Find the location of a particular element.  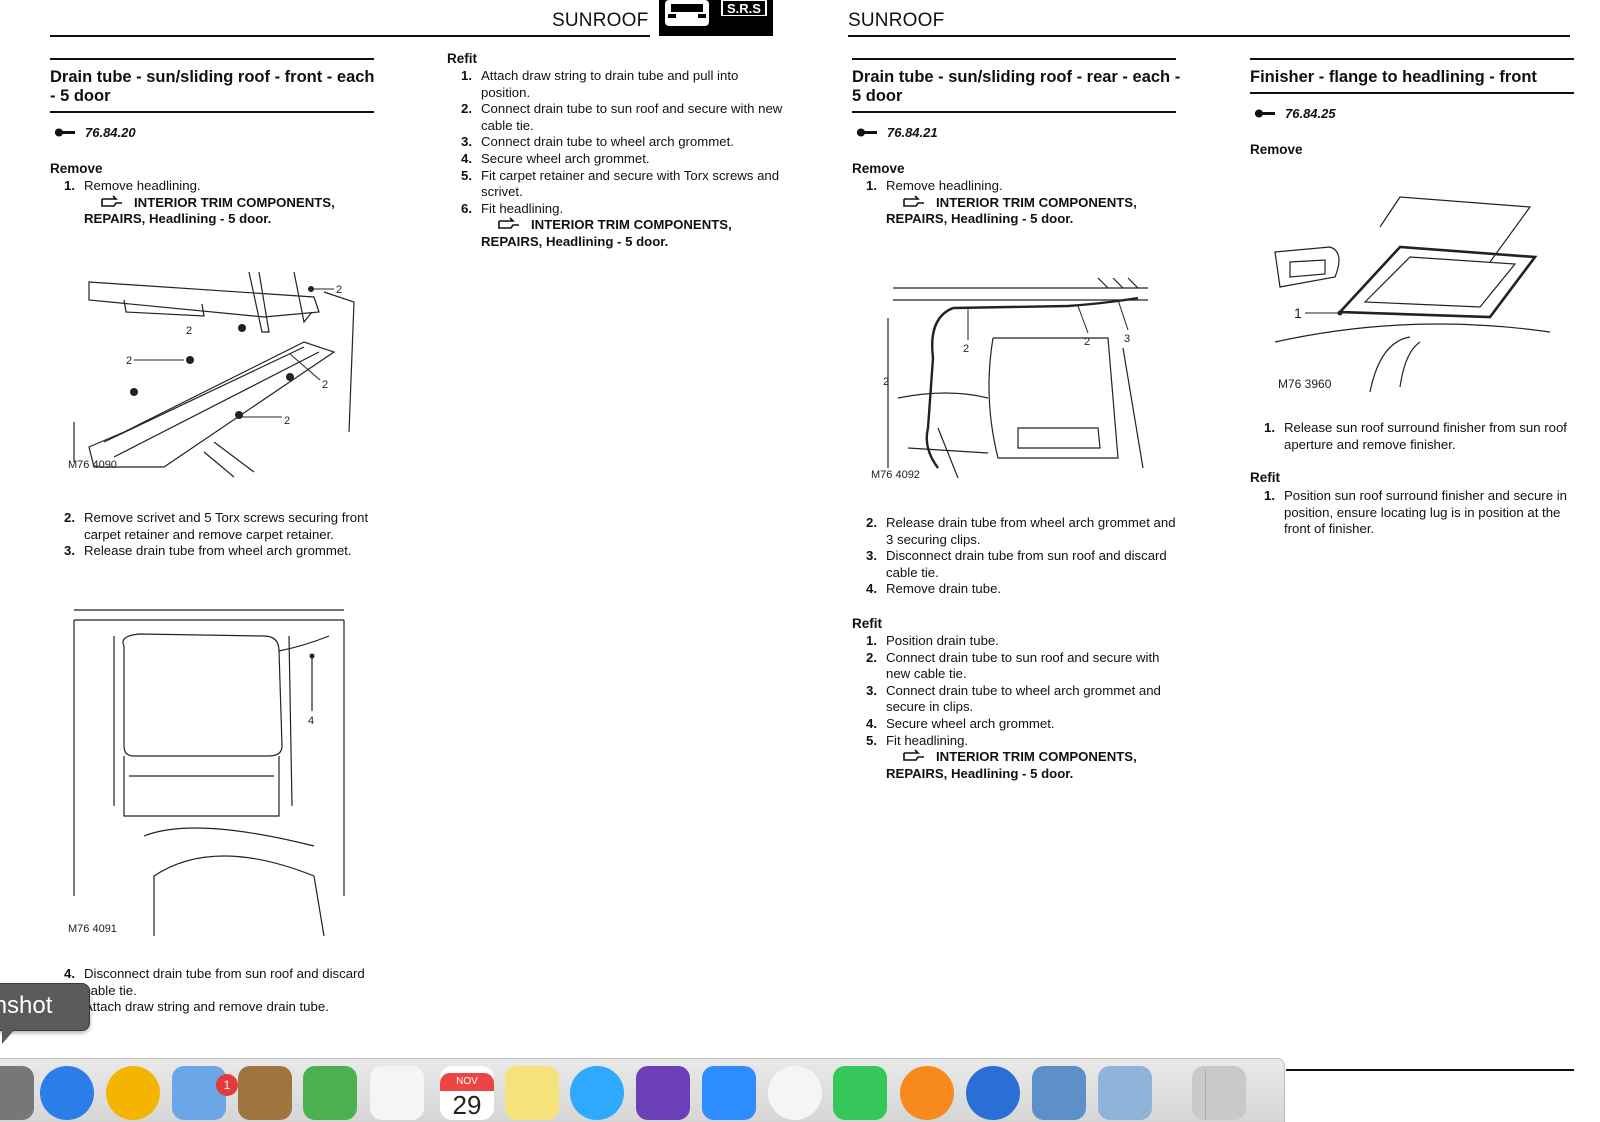

books-icon is located at coordinates (927, 1093).